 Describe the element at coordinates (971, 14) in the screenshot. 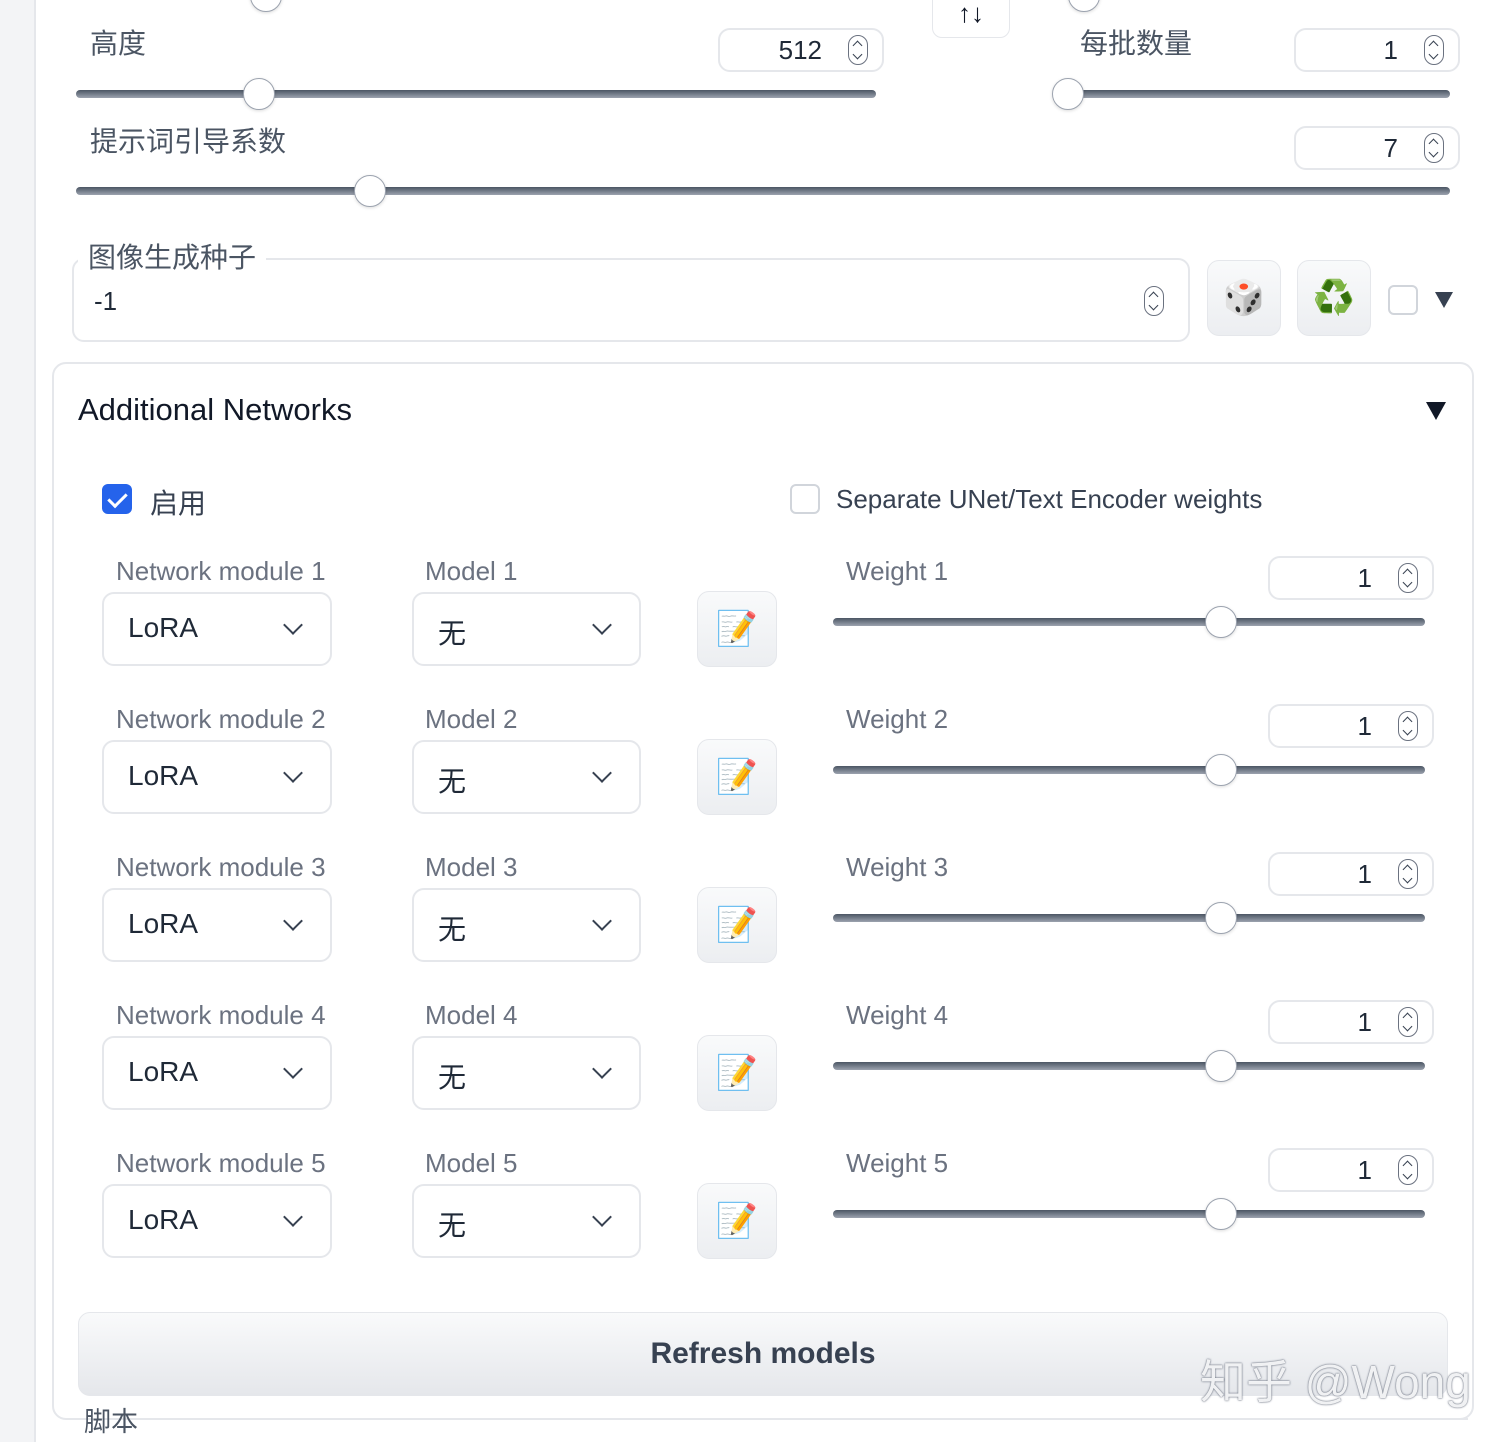

I see `swap-icon: ↑↓` at that location.